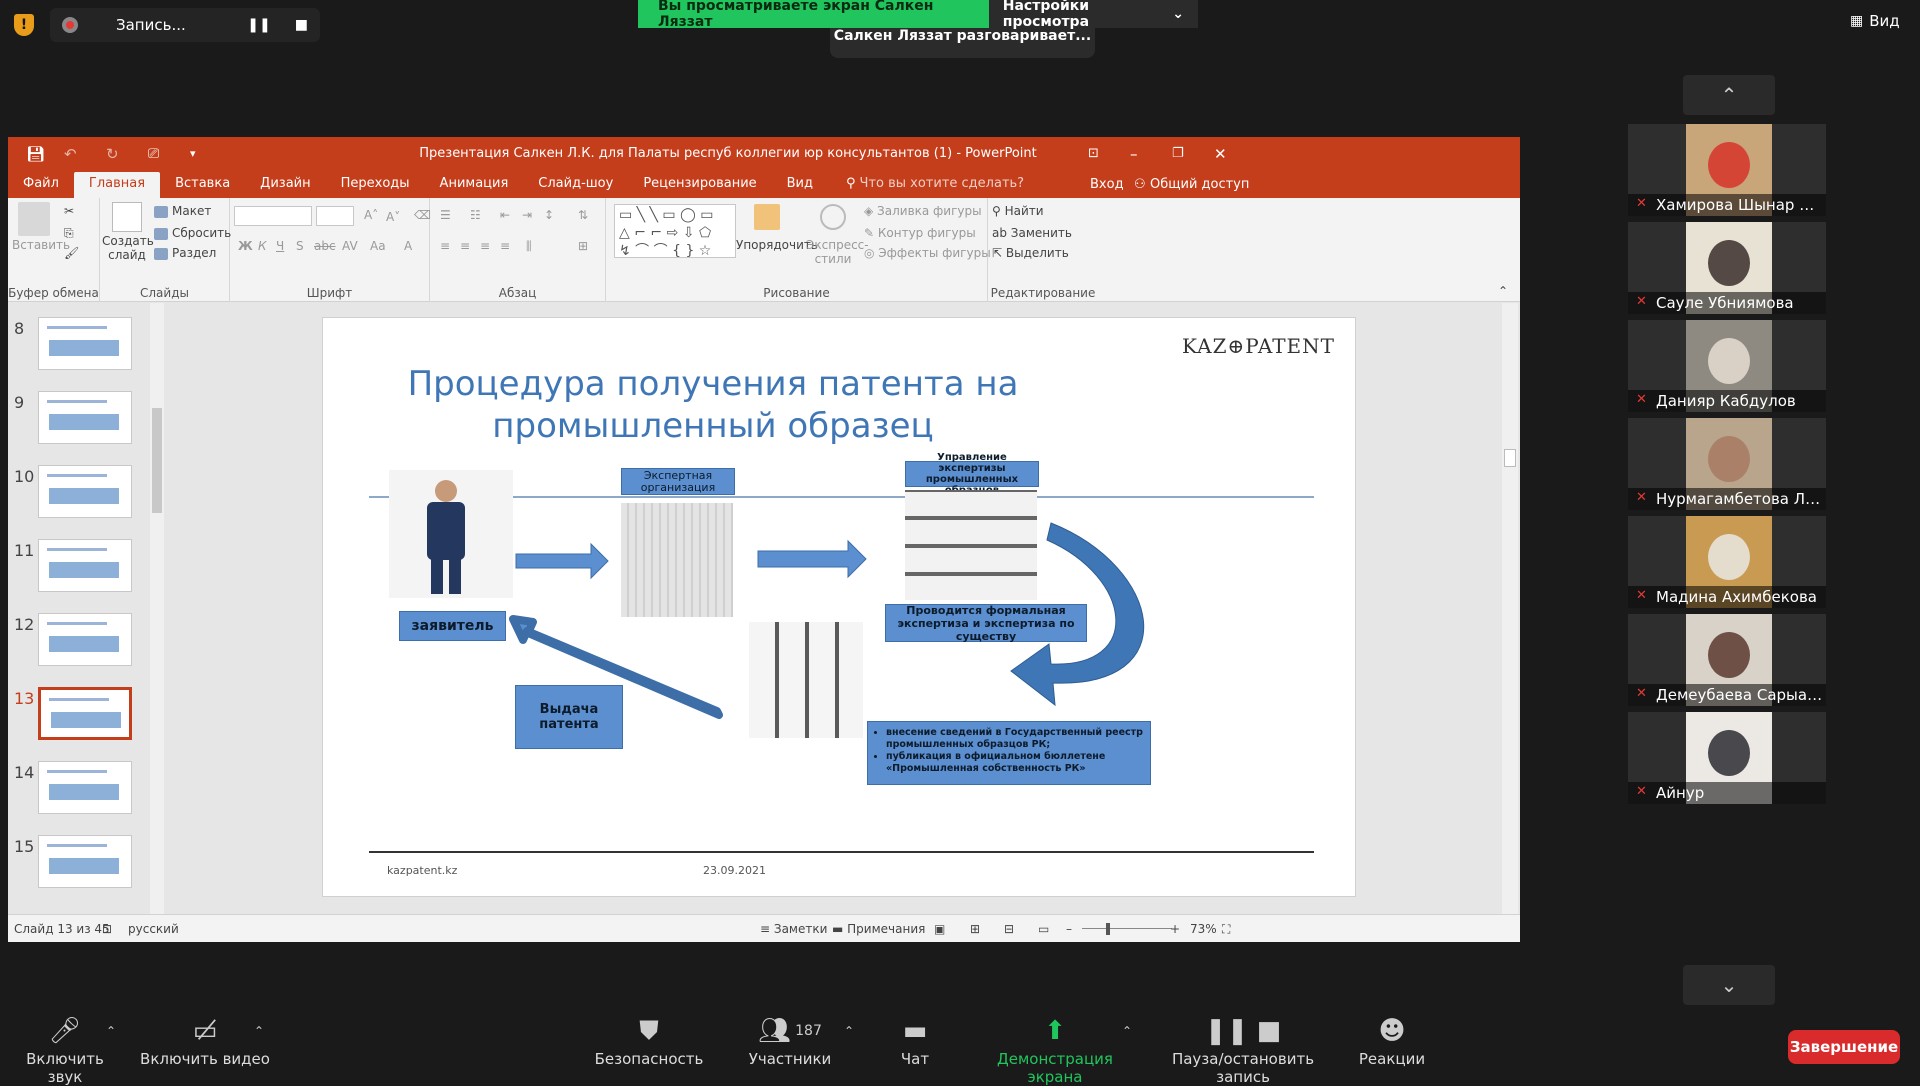 The image size is (1920, 1086). What do you see at coordinates (262, 246) in the screenshot?
I see `italic-icon: К` at bounding box center [262, 246].